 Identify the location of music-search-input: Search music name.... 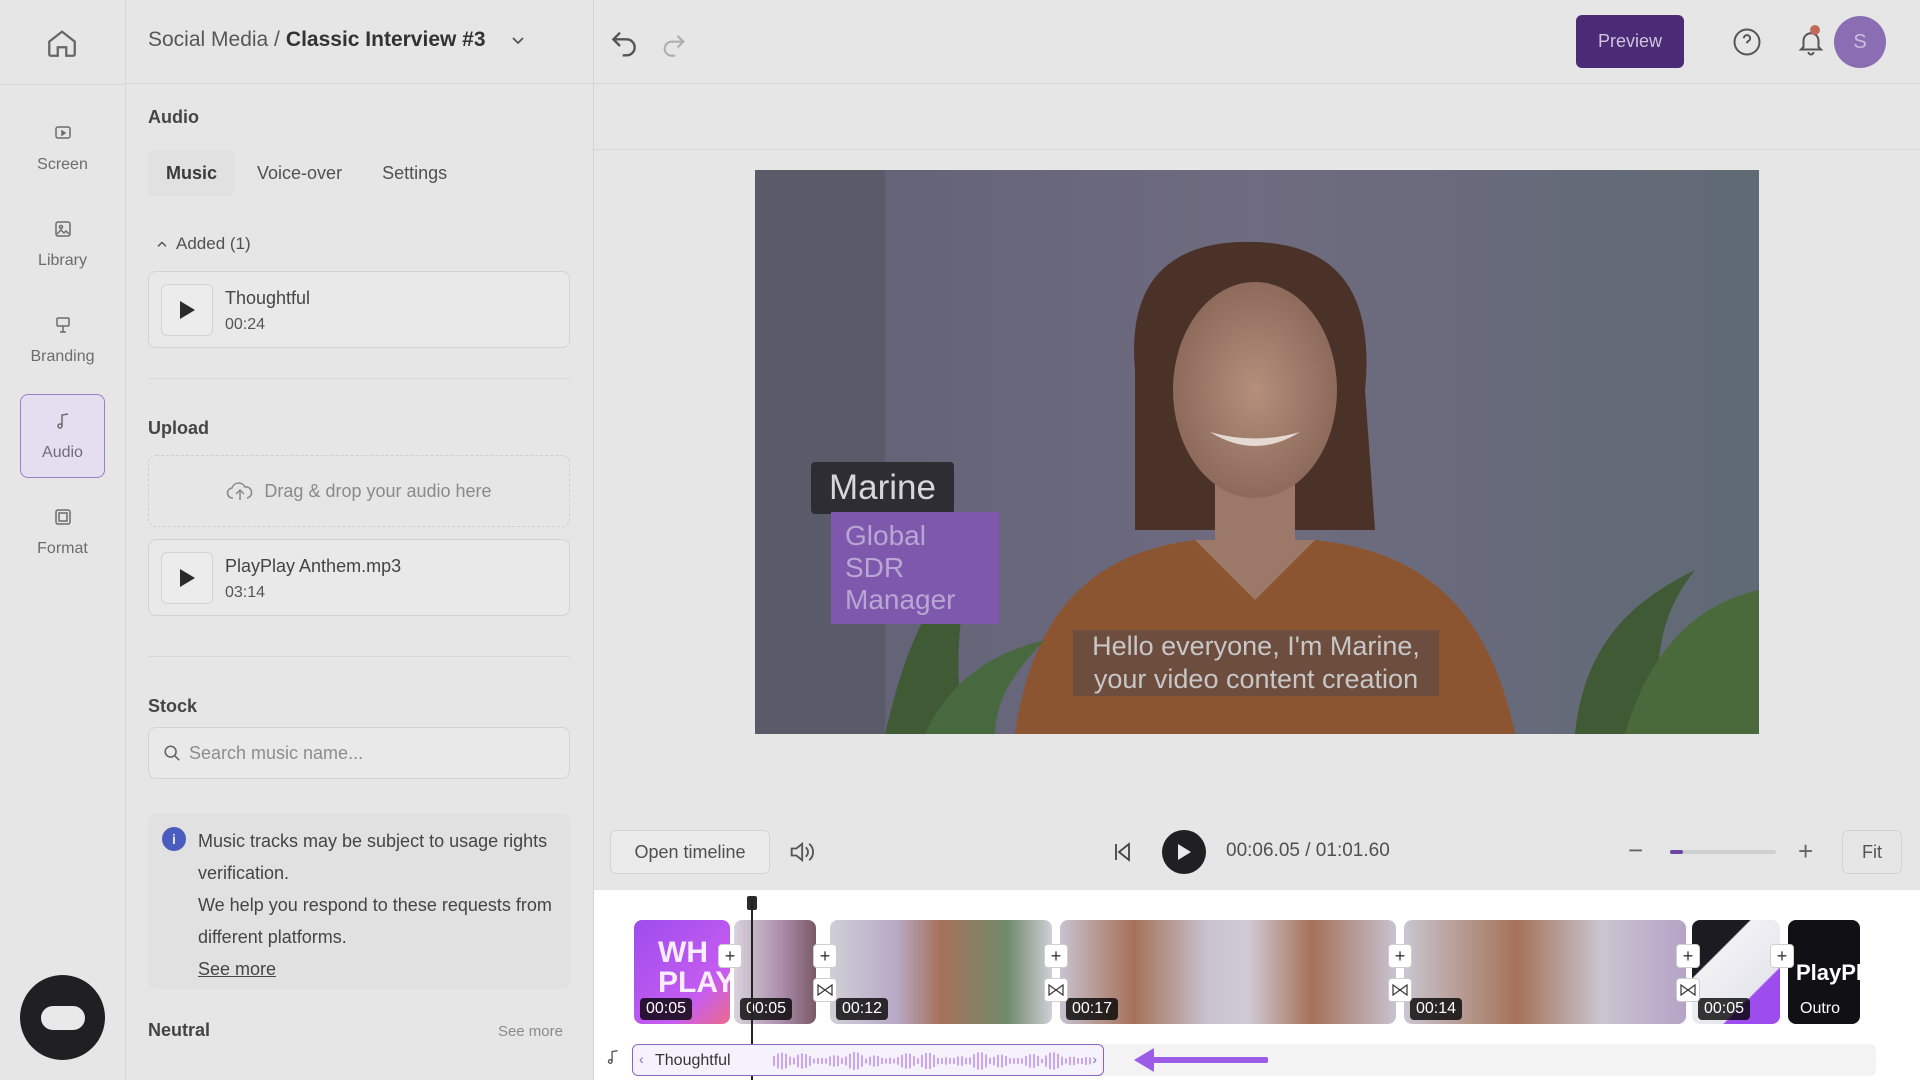
(359, 753).